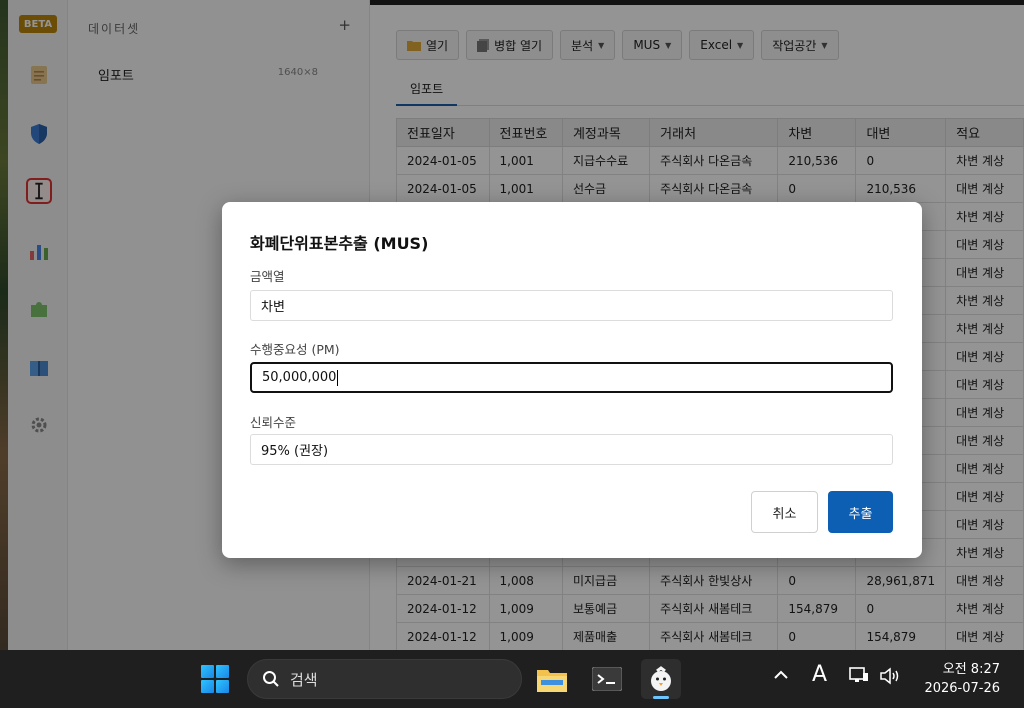 The height and width of the screenshot is (708, 1024). I want to click on extract-button: 추출, so click(860, 512).